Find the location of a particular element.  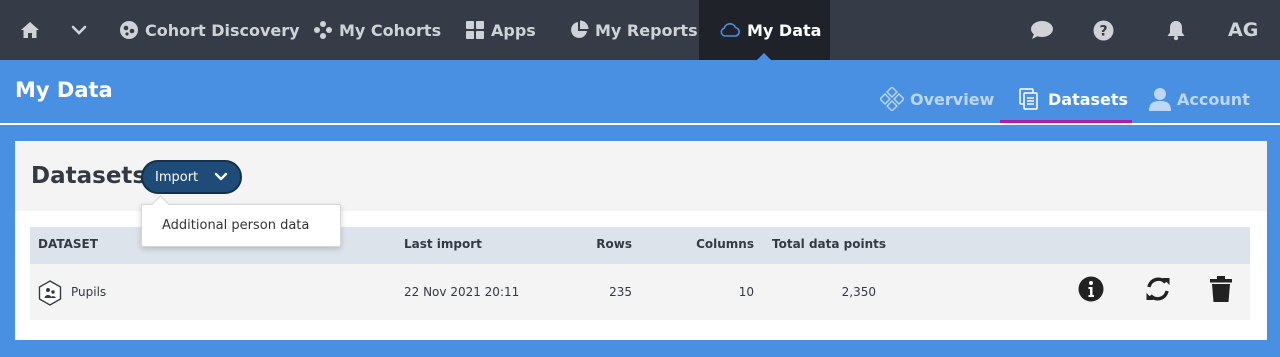

column-header-dataset: DATASET is located at coordinates (68, 244).